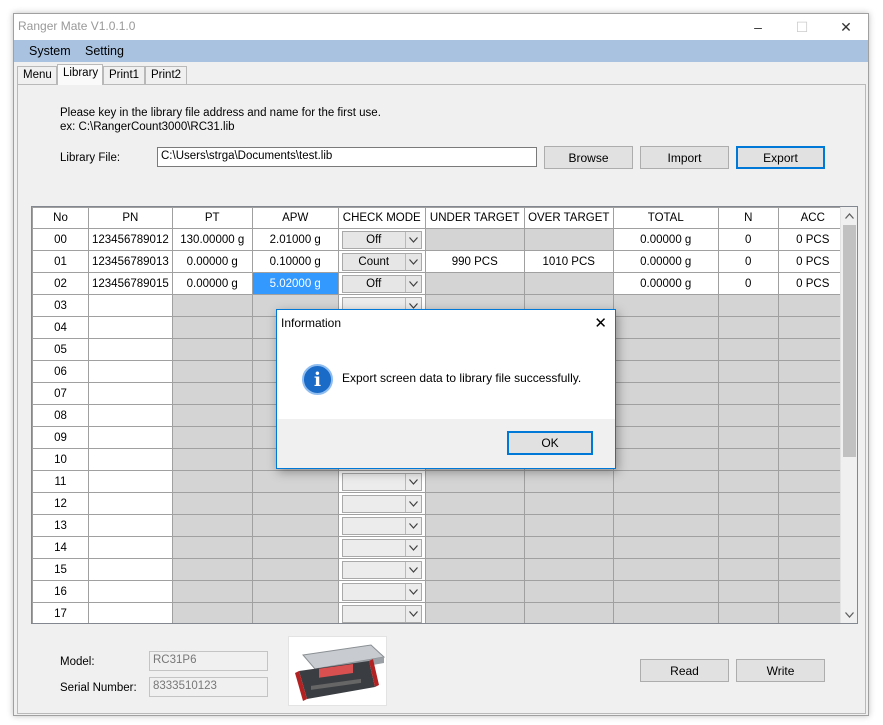 This screenshot has width=883, height=725. Describe the element at coordinates (684, 670) in the screenshot. I see `read-button: Read` at that location.